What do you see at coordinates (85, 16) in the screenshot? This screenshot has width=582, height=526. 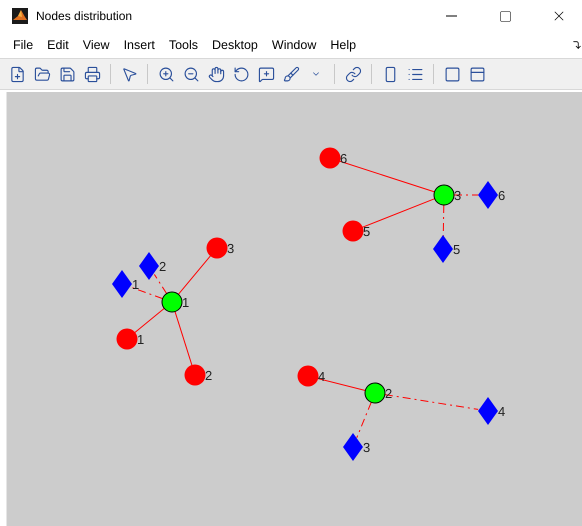 I see `window-title: Nodes distribution` at bounding box center [85, 16].